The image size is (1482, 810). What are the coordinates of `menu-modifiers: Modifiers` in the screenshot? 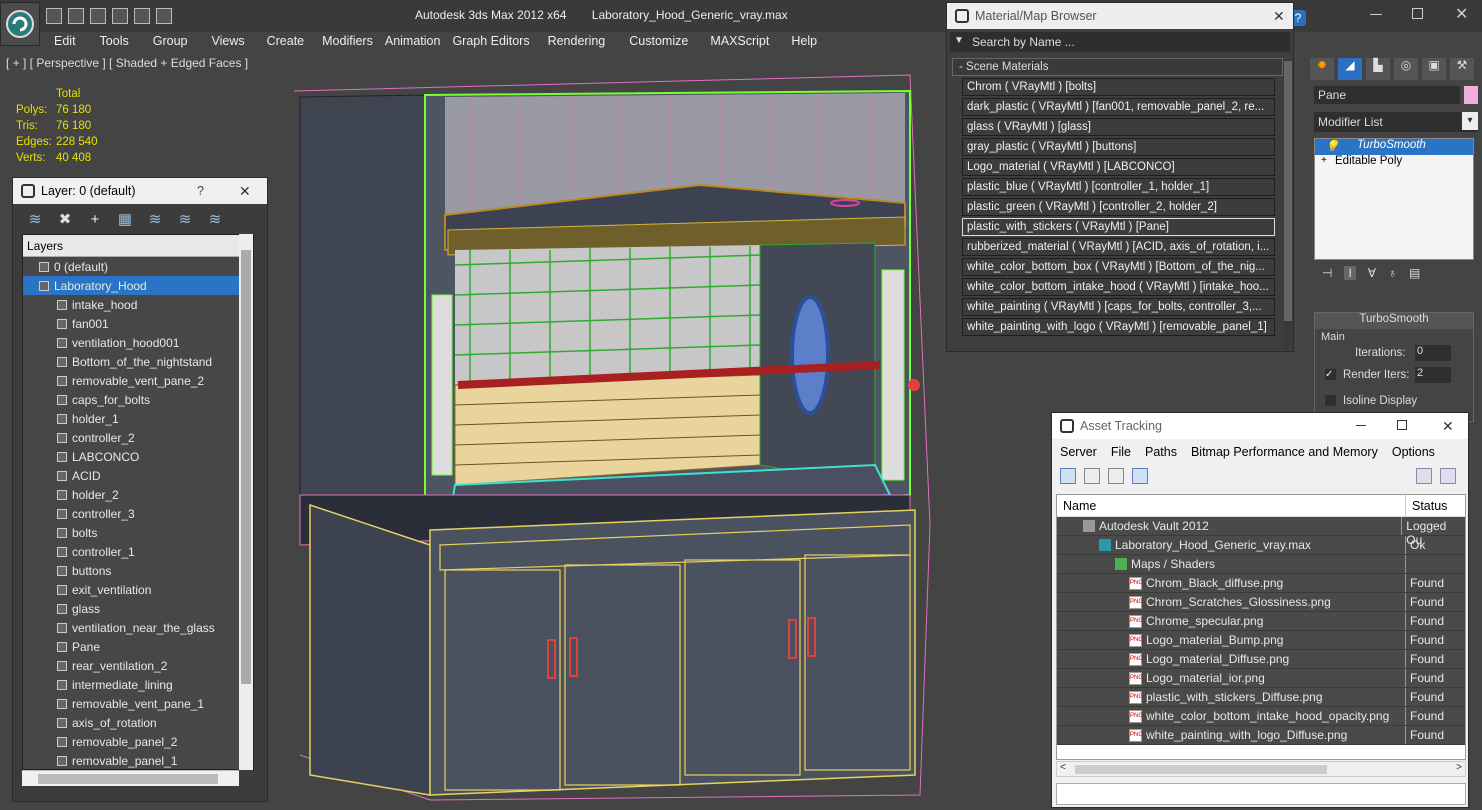 It's located at (347, 42).